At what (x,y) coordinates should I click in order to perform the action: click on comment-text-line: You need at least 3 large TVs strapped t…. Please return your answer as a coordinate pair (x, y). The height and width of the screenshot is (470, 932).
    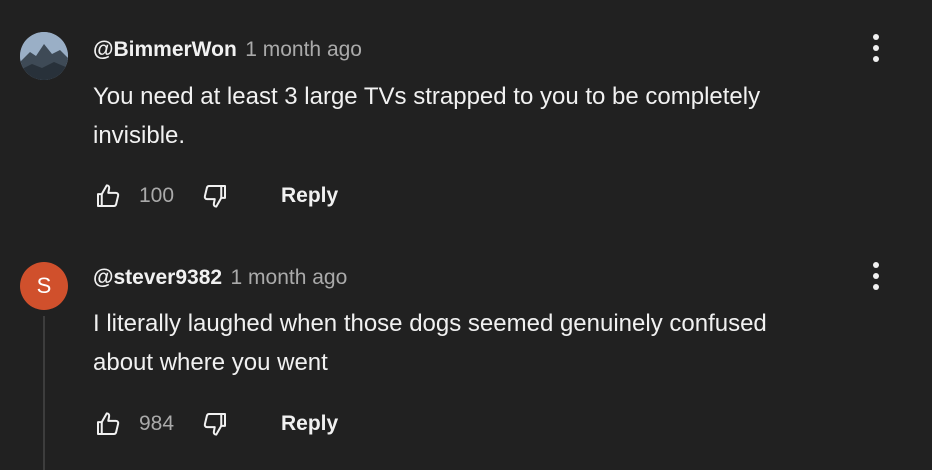
    Looking at the image, I should click on (427, 96).